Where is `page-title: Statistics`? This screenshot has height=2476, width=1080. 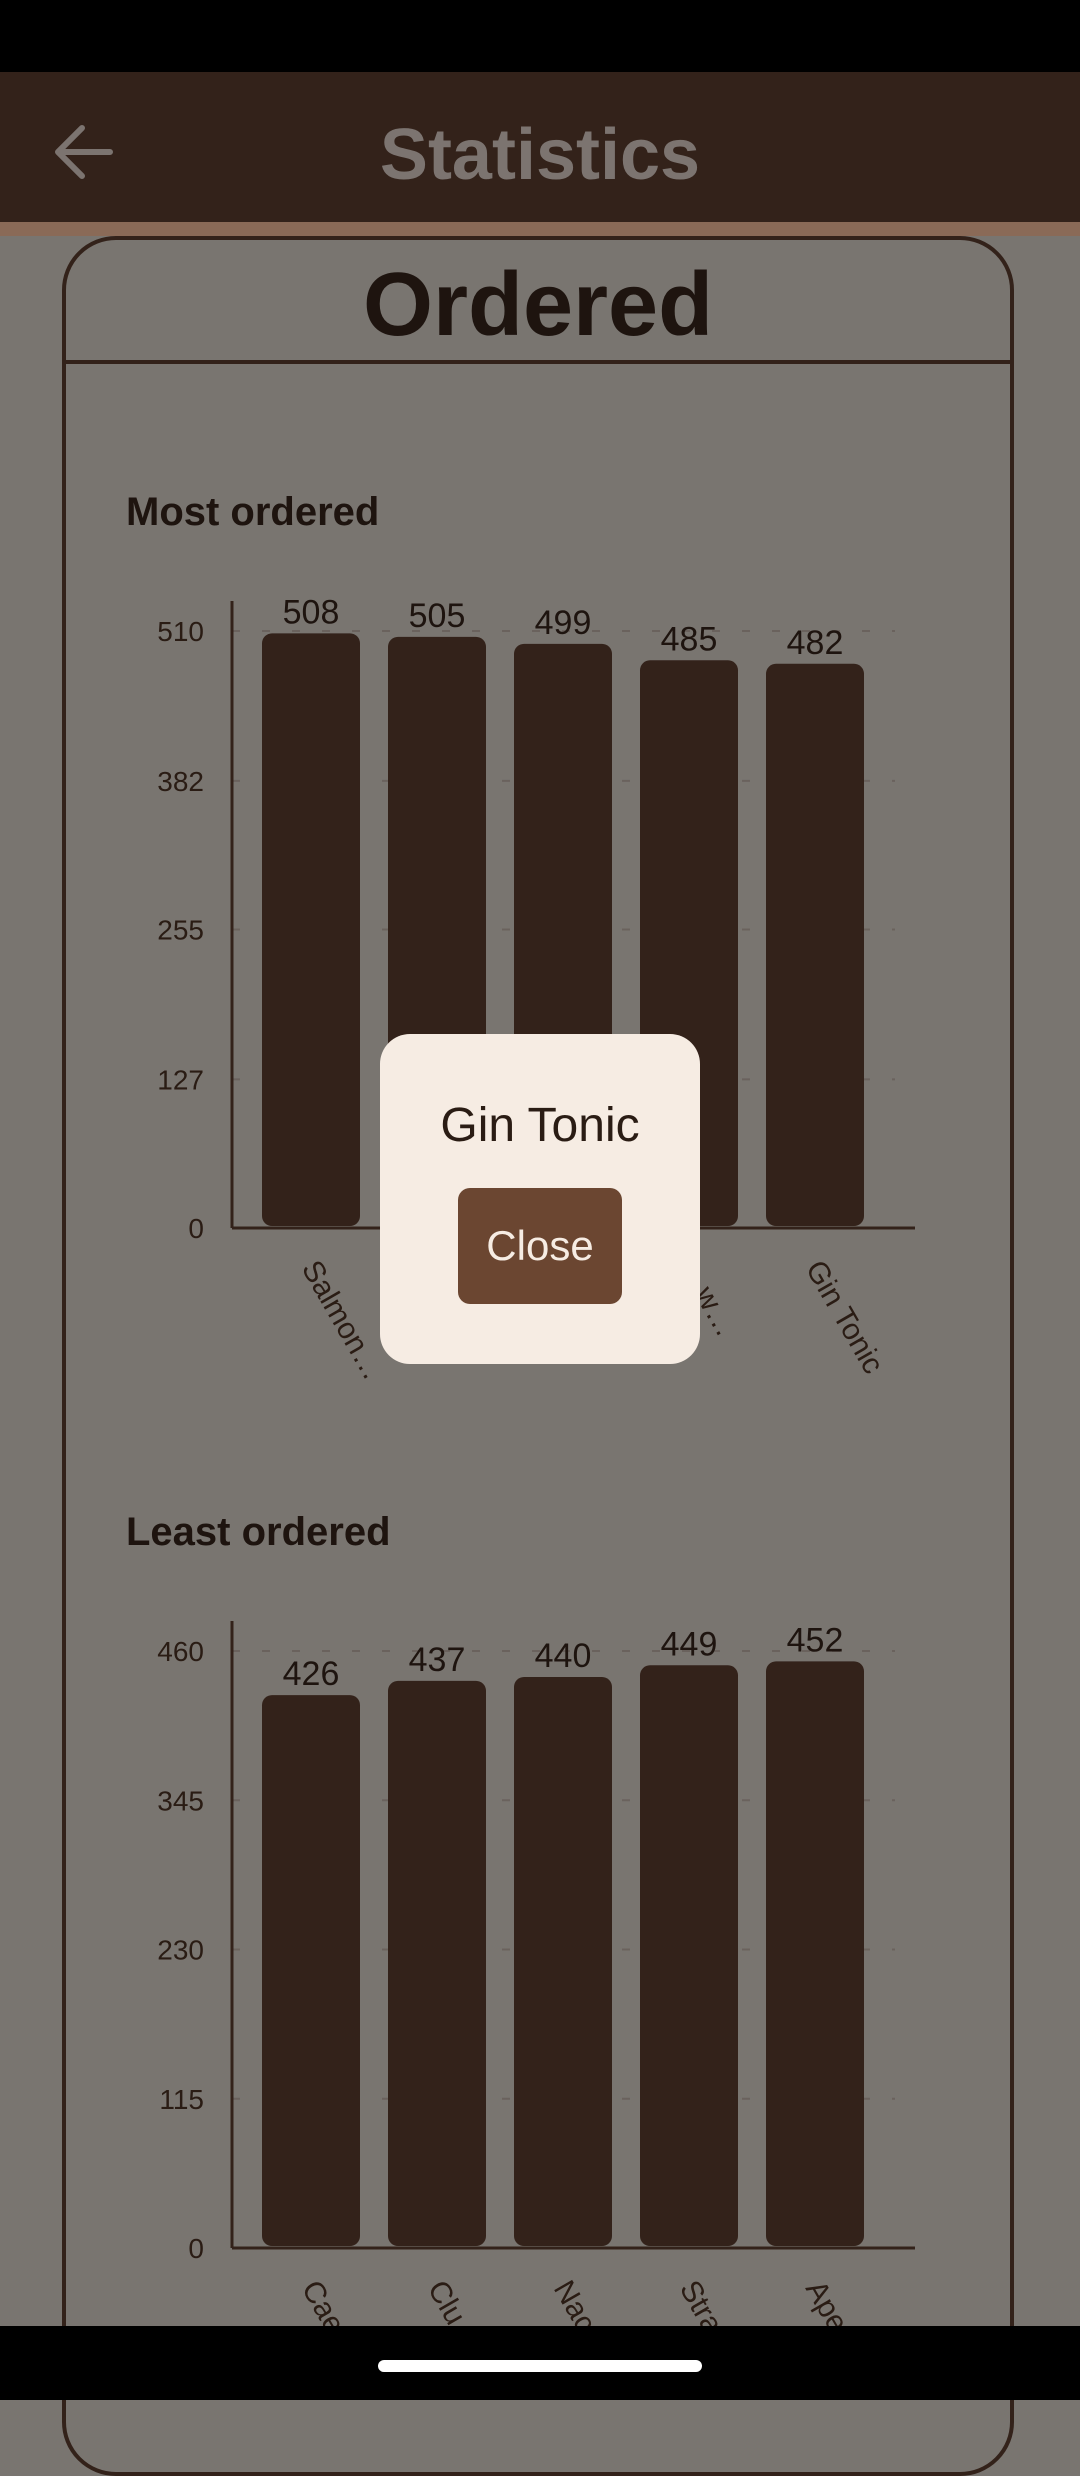
page-title: Statistics is located at coordinates (540, 155).